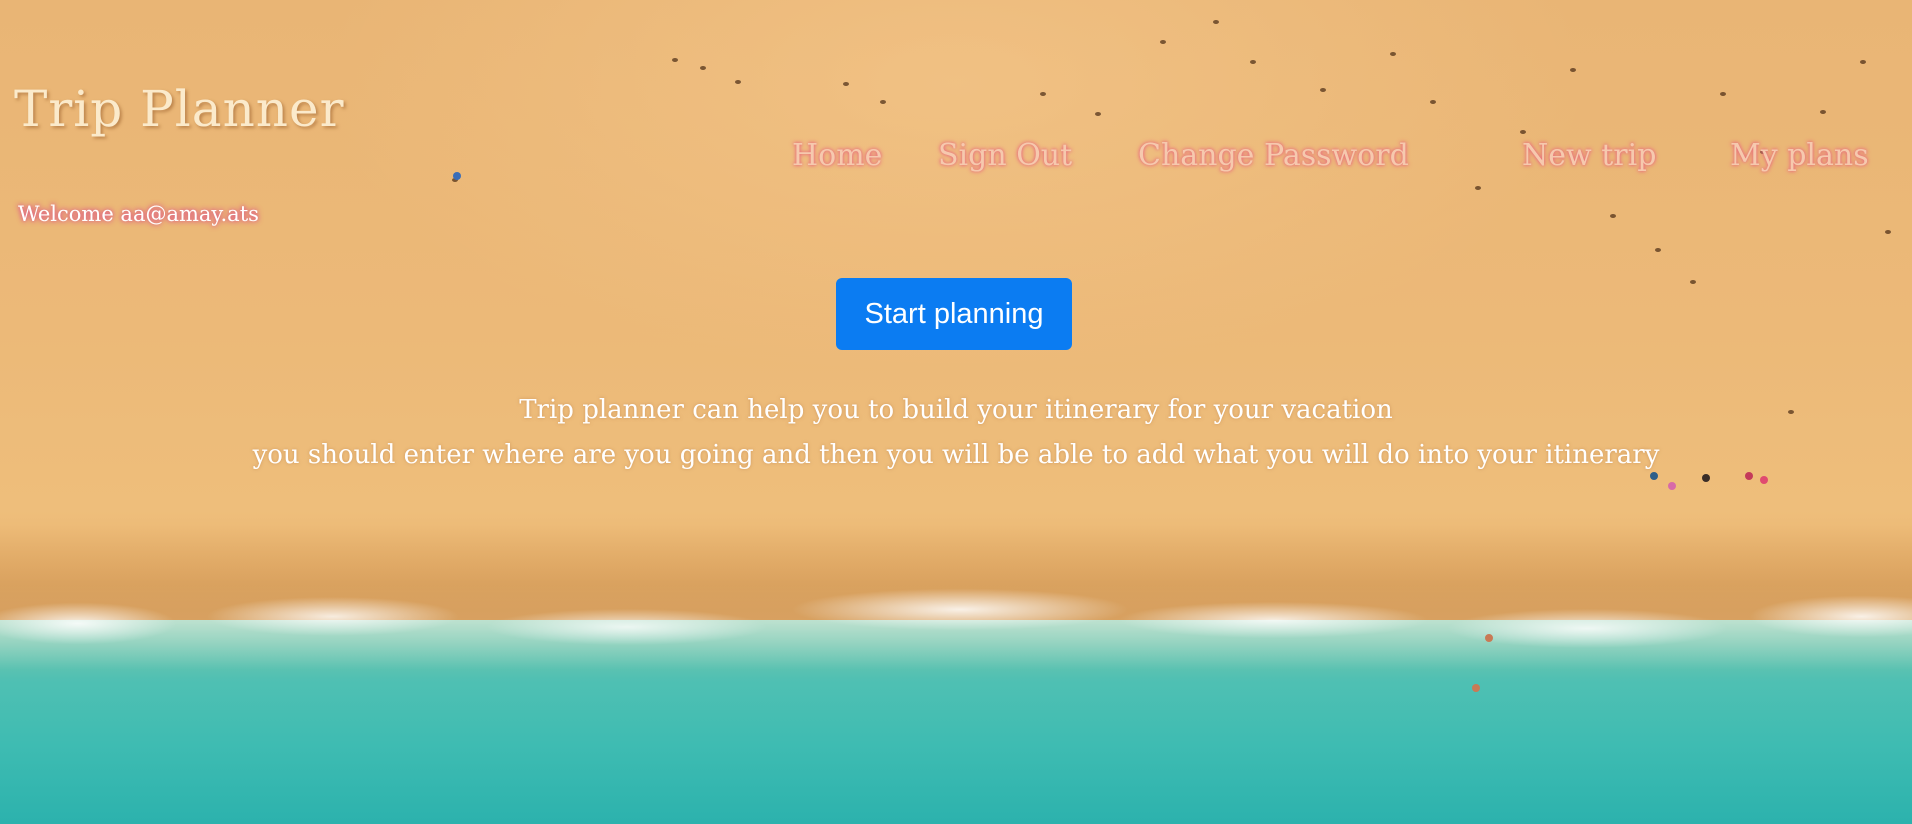  I want to click on nav-my-plans-link: My plans, so click(1799, 155).